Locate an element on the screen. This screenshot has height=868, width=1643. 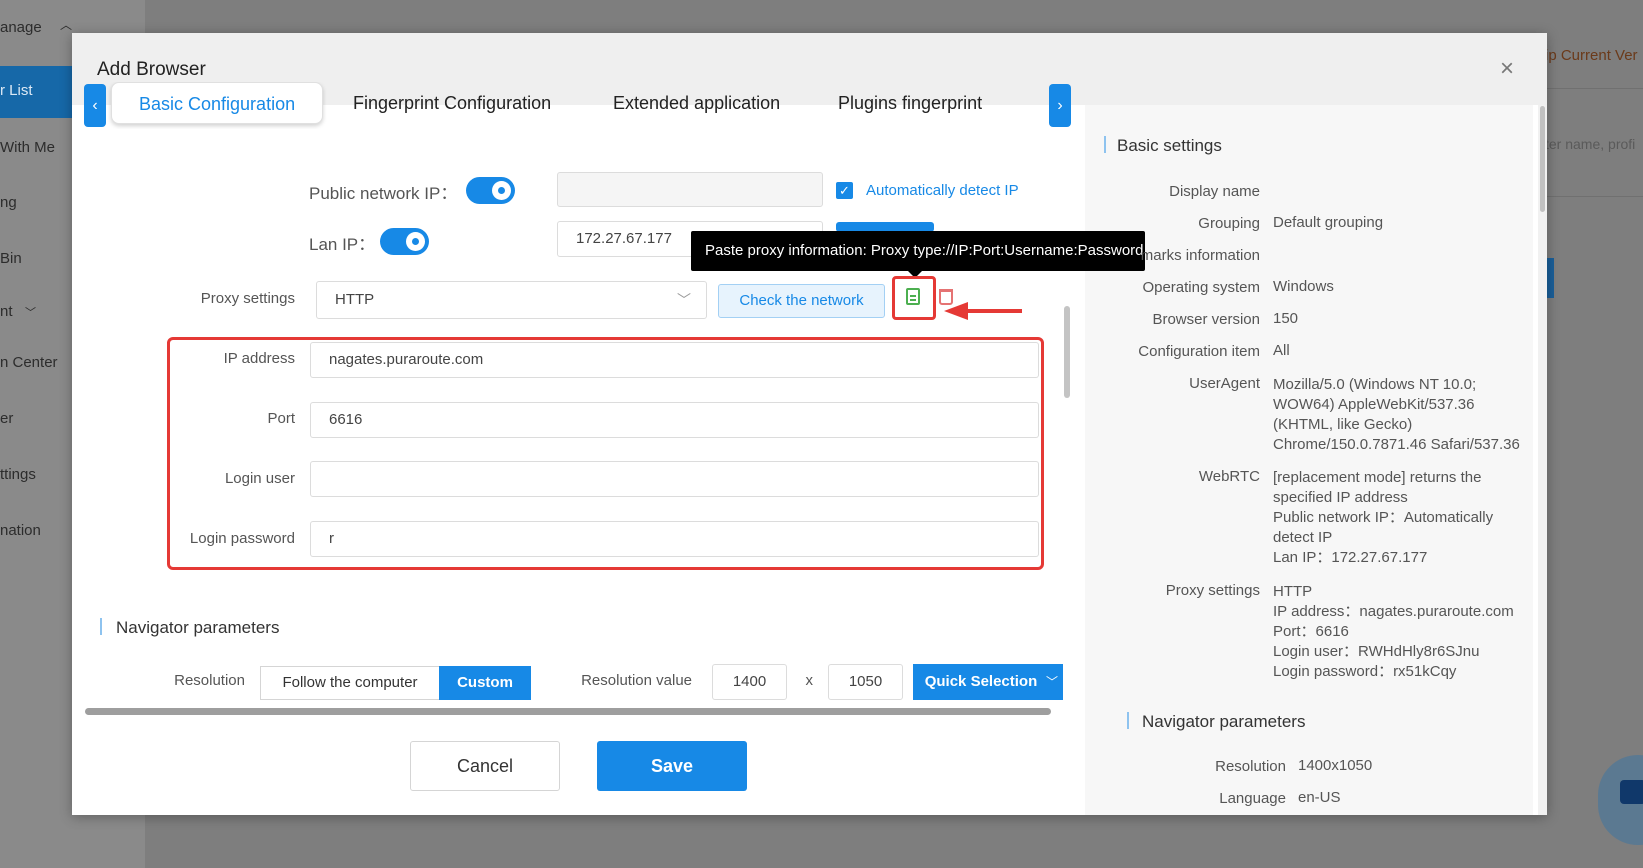
check-network-button: Check the network is located at coordinates (801, 301).